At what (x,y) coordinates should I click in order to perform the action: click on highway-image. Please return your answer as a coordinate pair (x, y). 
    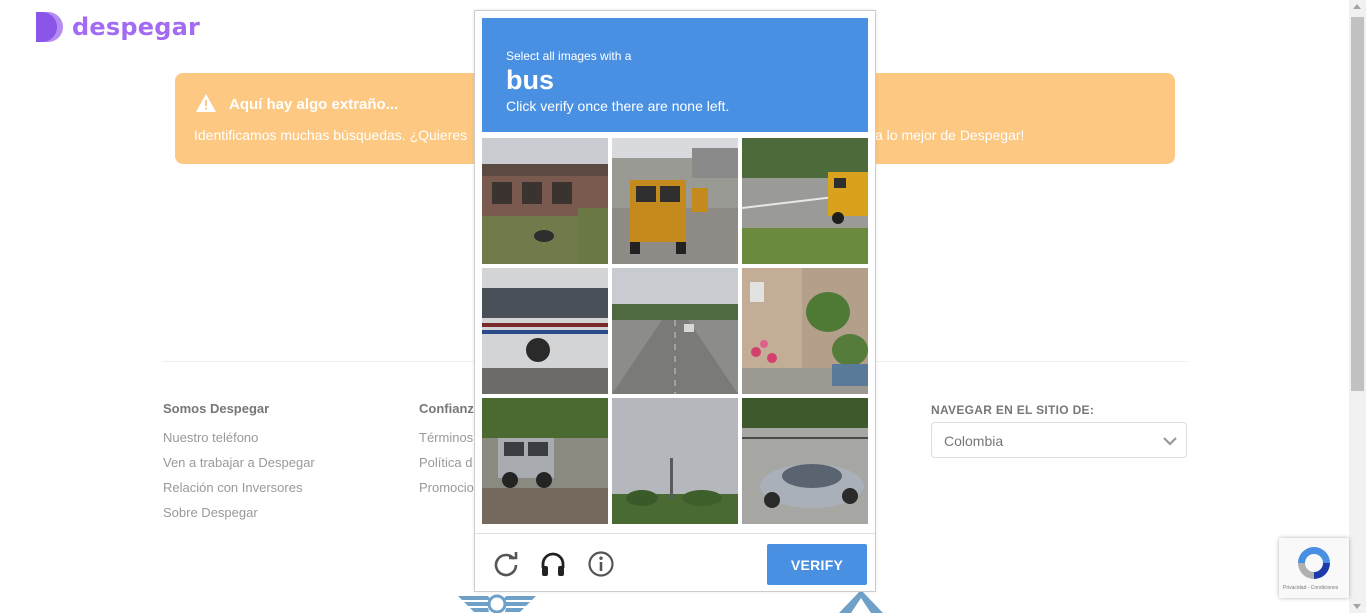
    Looking at the image, I should click on (675, 331).